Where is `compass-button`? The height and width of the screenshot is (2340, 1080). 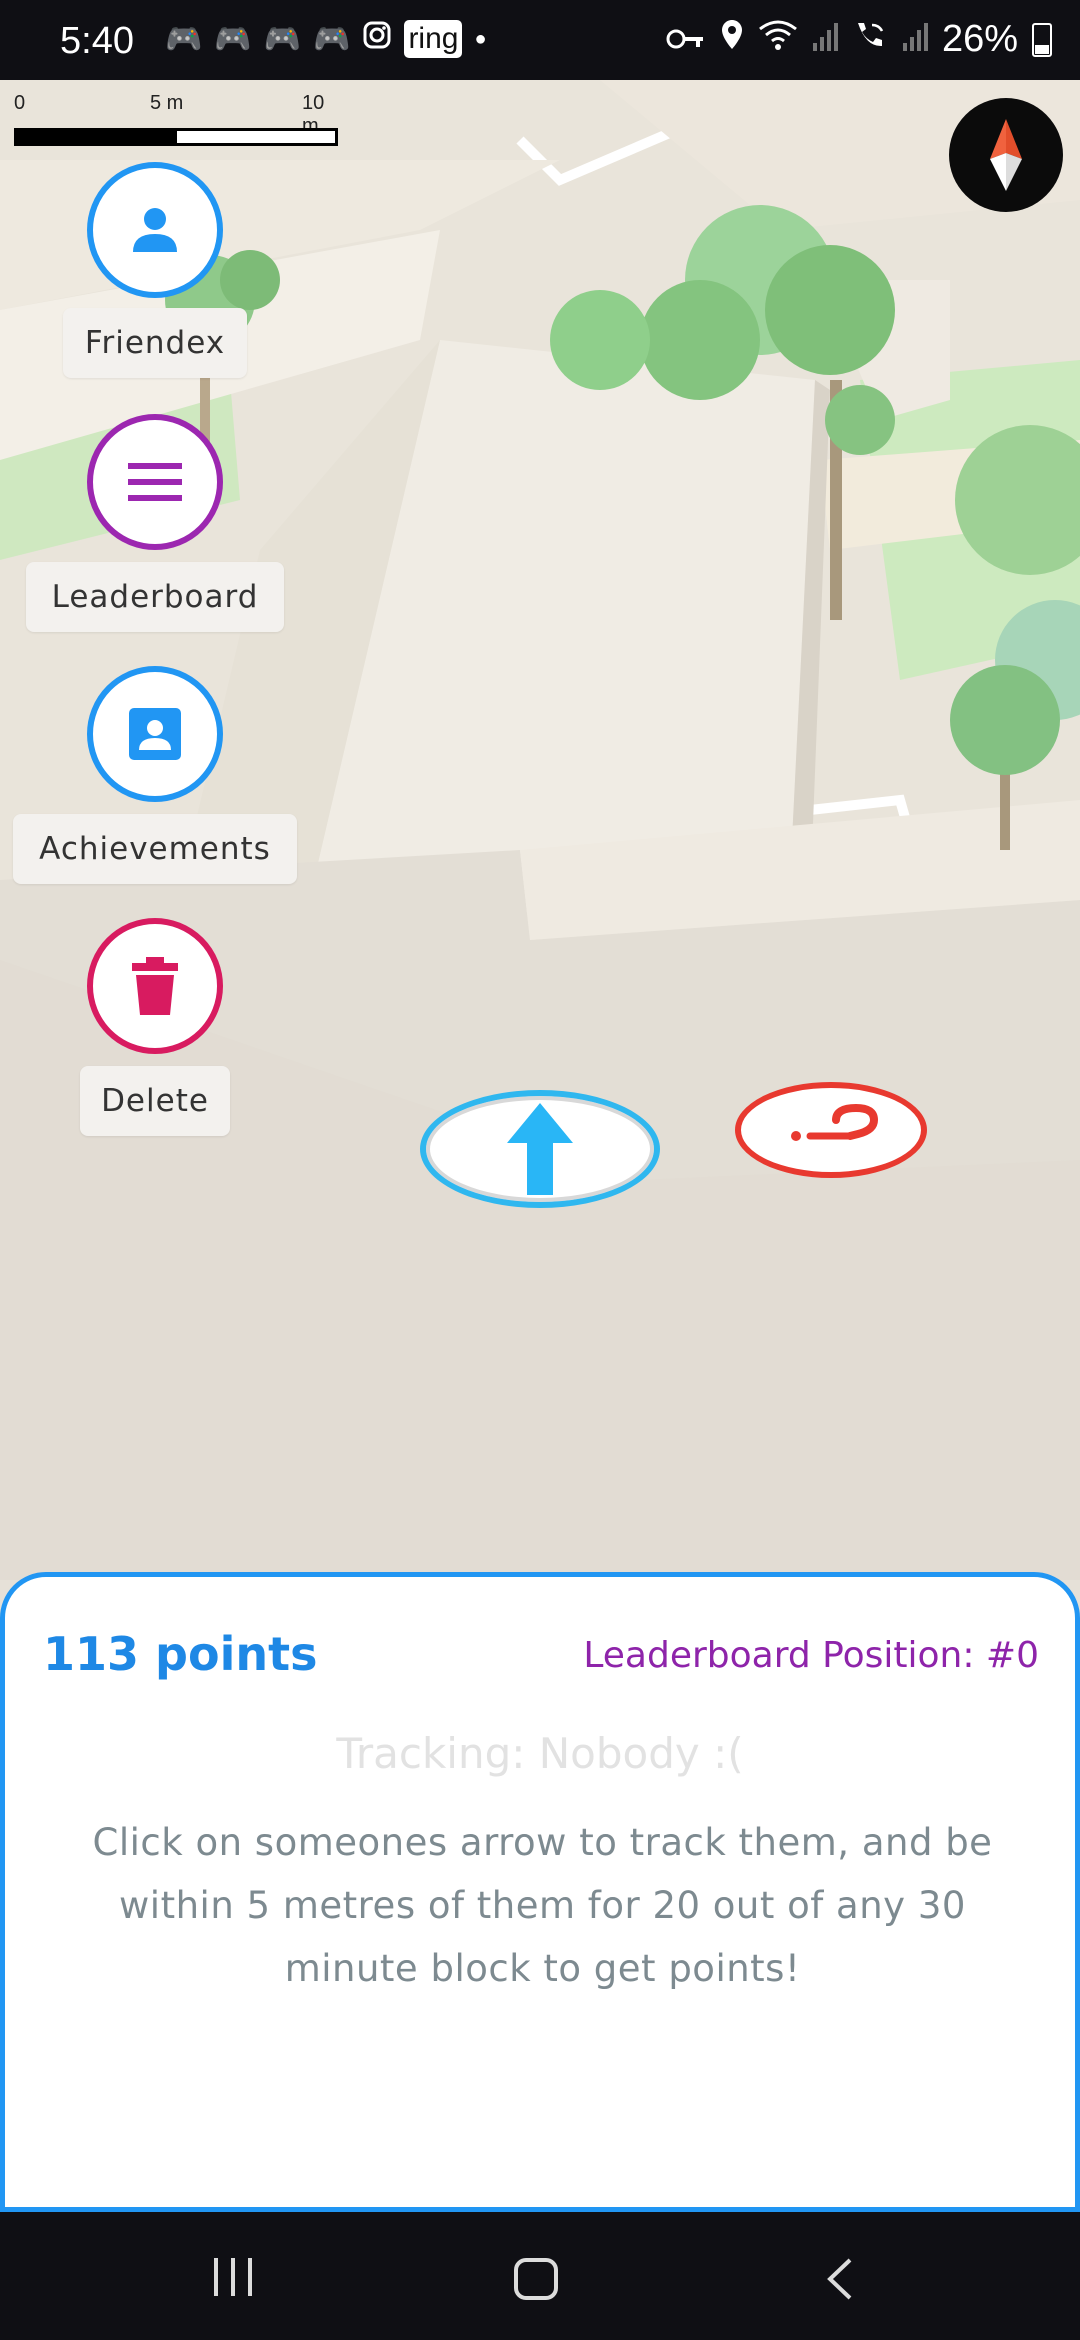 compass-button is located at coordinates (1006, 155).